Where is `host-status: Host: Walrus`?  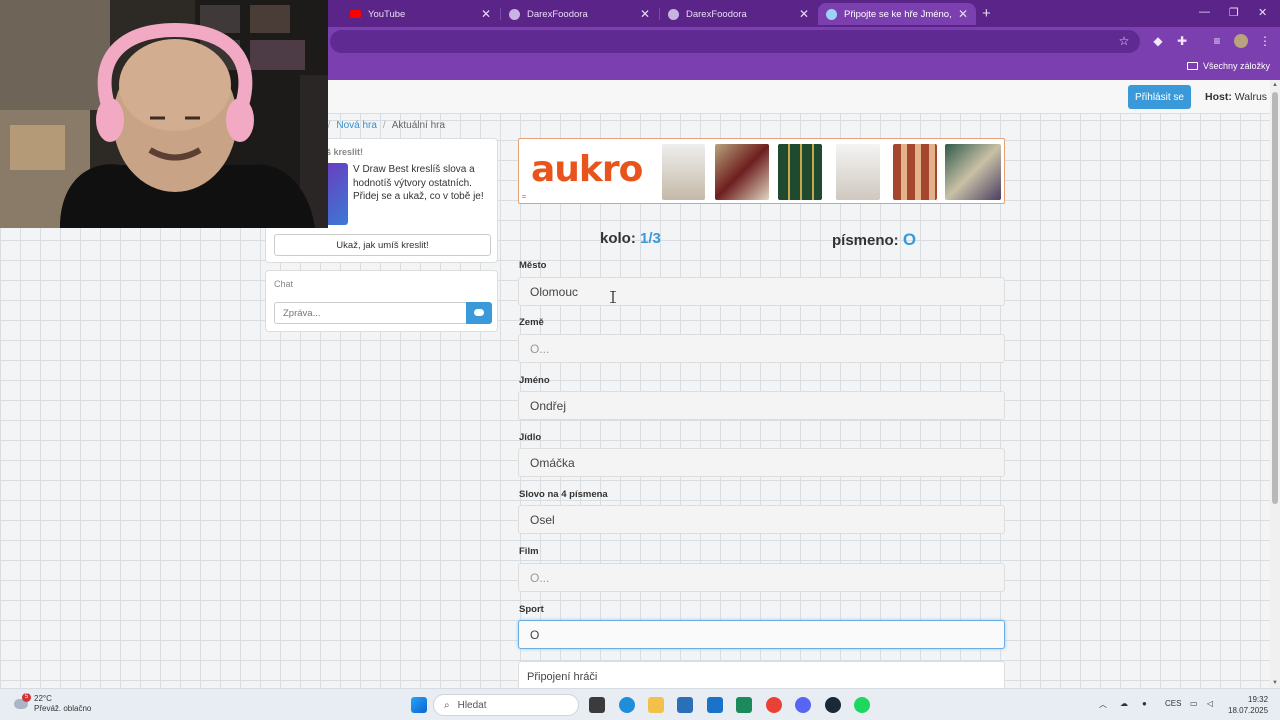 host-status: Host: Walrus is located at coordinates (1236, 97).